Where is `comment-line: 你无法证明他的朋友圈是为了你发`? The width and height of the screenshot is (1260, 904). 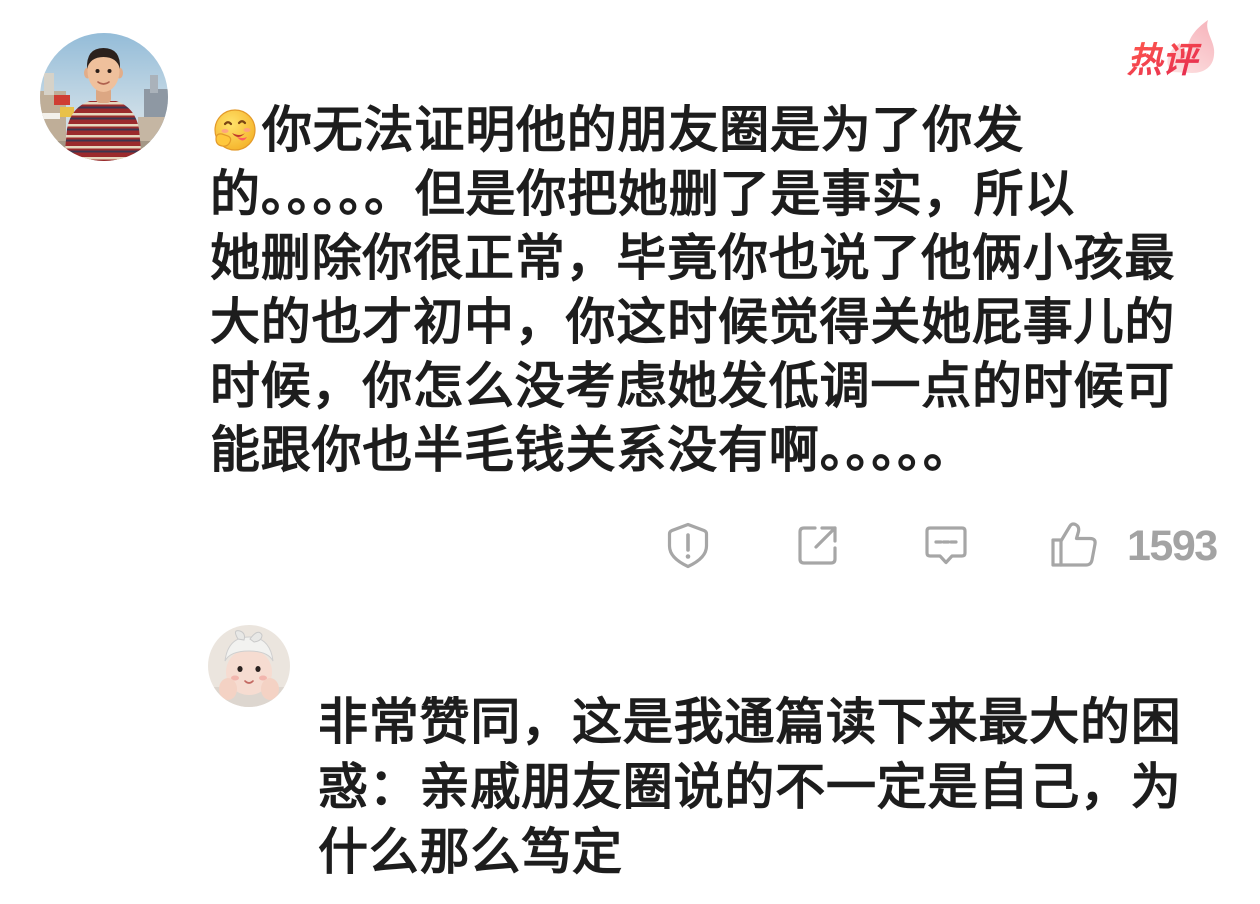 comment-line: 你无法证明他的朋友圈是为了你发 is located at coordinates (710, 130).